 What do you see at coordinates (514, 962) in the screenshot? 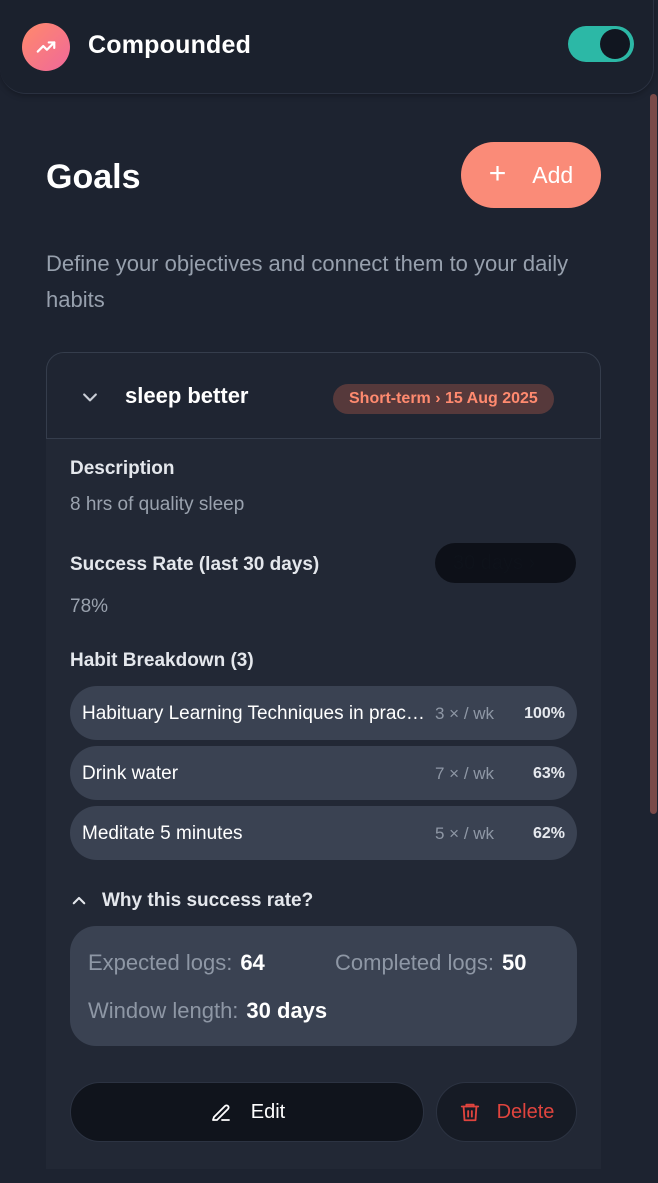
I see `completed-logs-value: 50` at bounding box center [514, 962].